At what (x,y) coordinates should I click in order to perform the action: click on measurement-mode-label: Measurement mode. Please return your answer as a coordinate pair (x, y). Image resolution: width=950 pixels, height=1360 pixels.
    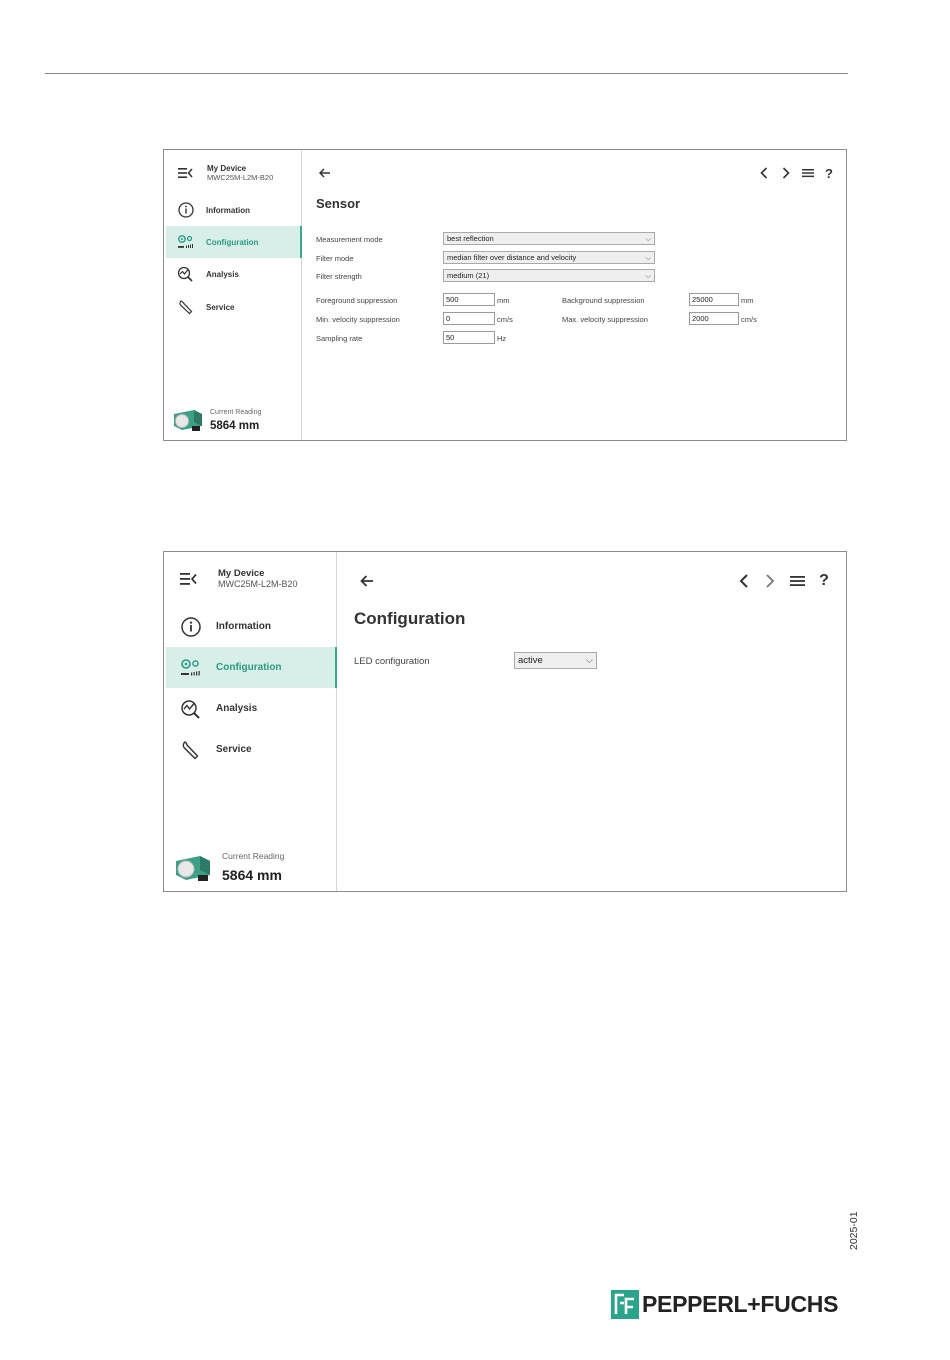
    Looking at the image, I should click on (349, 239).